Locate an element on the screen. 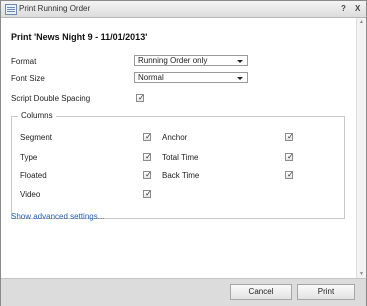 This screenshot has height=306, width=367. column-checkbox-anchor: ✓ is located at coordinates (289, 136).